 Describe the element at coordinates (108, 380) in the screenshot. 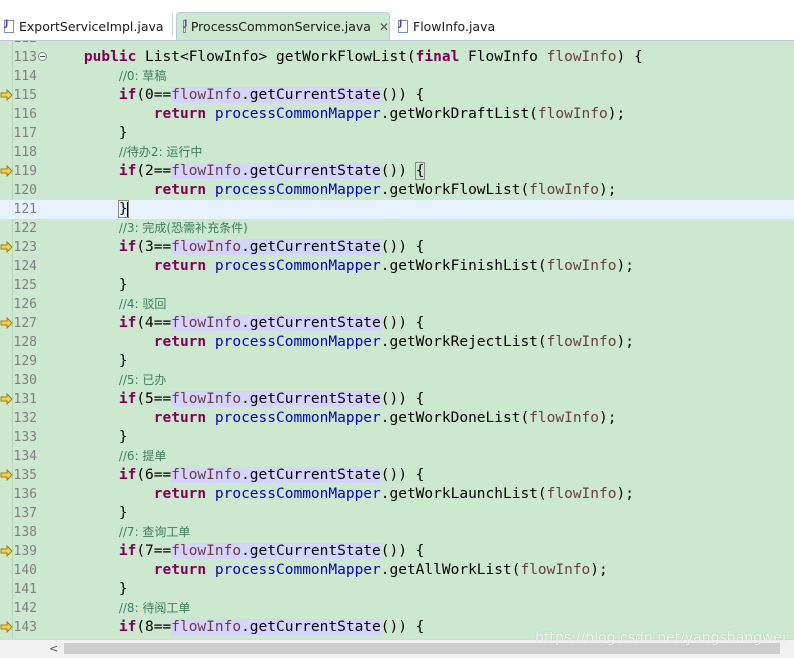

I see `code-text: //5: 已办` at that location.